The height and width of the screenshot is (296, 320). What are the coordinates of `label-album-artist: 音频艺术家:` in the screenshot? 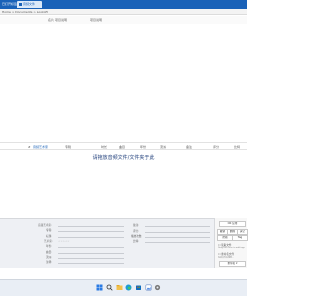 It's located at (45, 225).